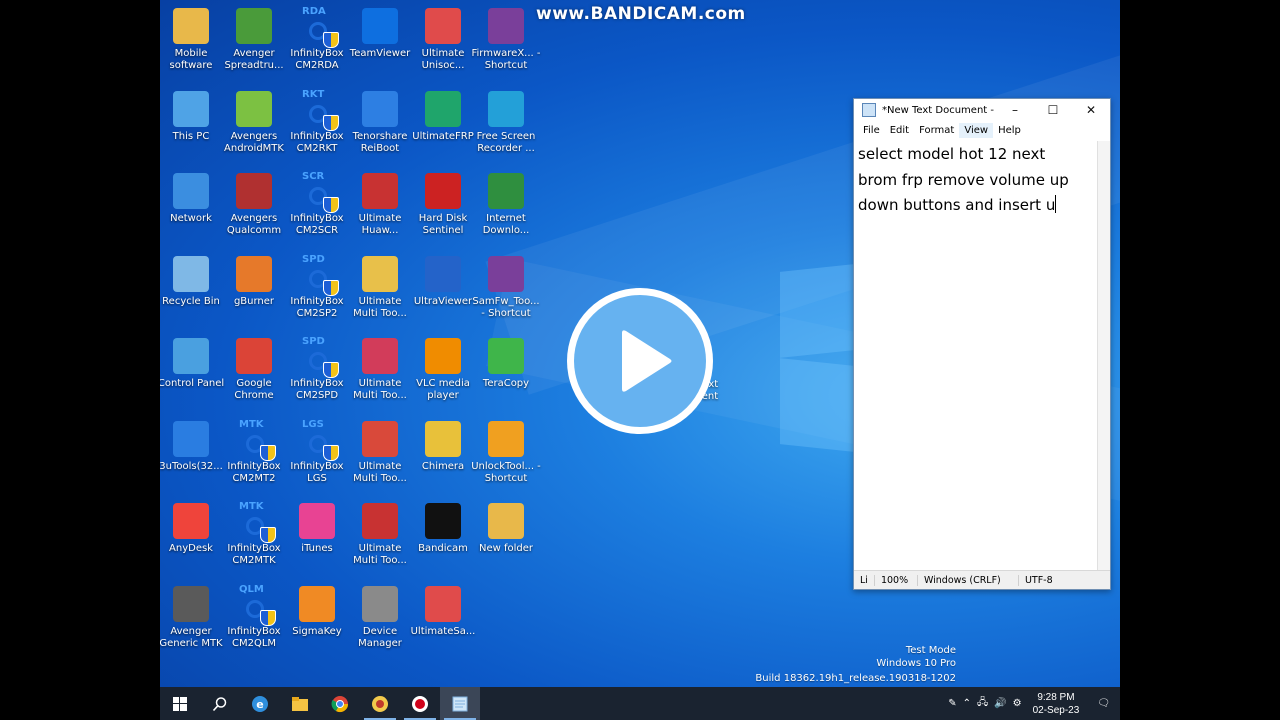 The image size is (1280, 720). Describe the element at coordinates (193, 40) in the screenshot. I see `desktop-icon: Mobile software` at that location.